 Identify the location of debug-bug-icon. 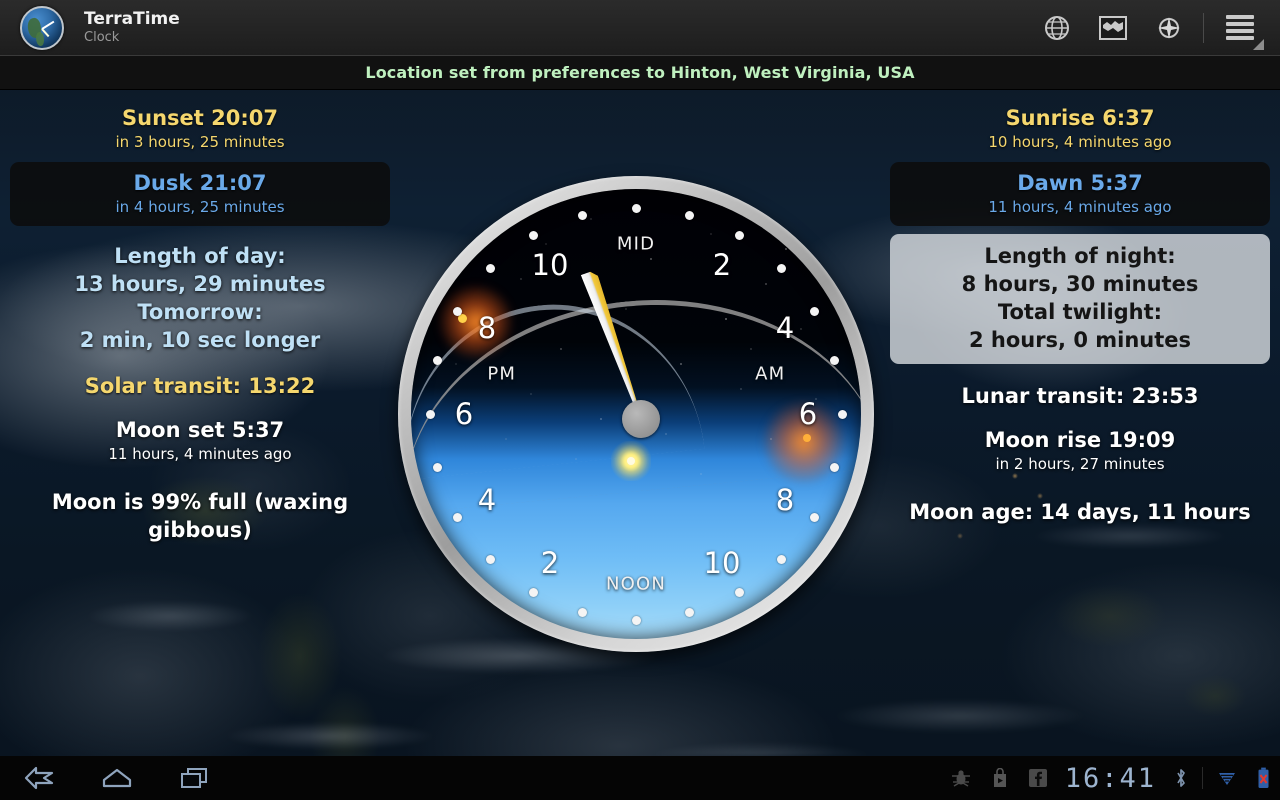
(961, 778).